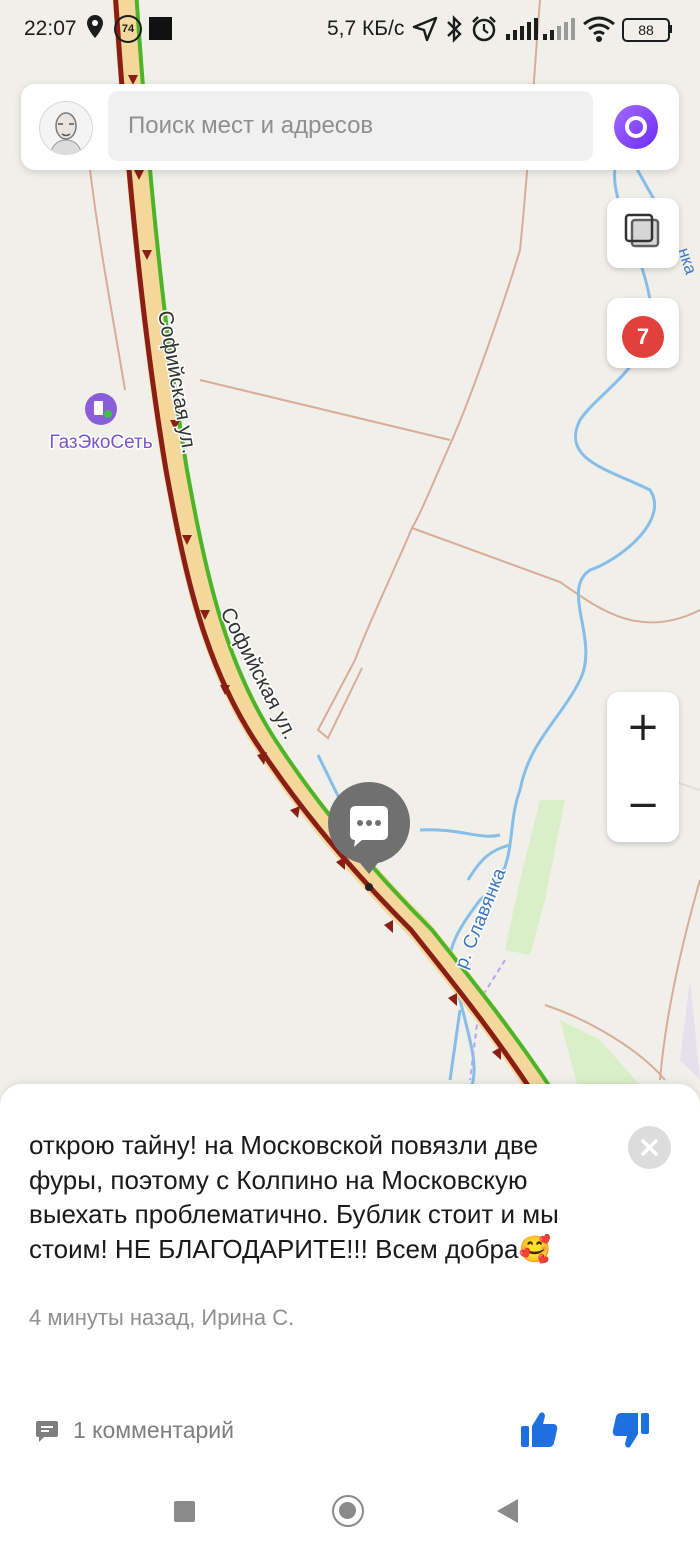  Describe the element at coordinates (508, 1511) in the screenshot. I see `back-arrow-icon` at that location.